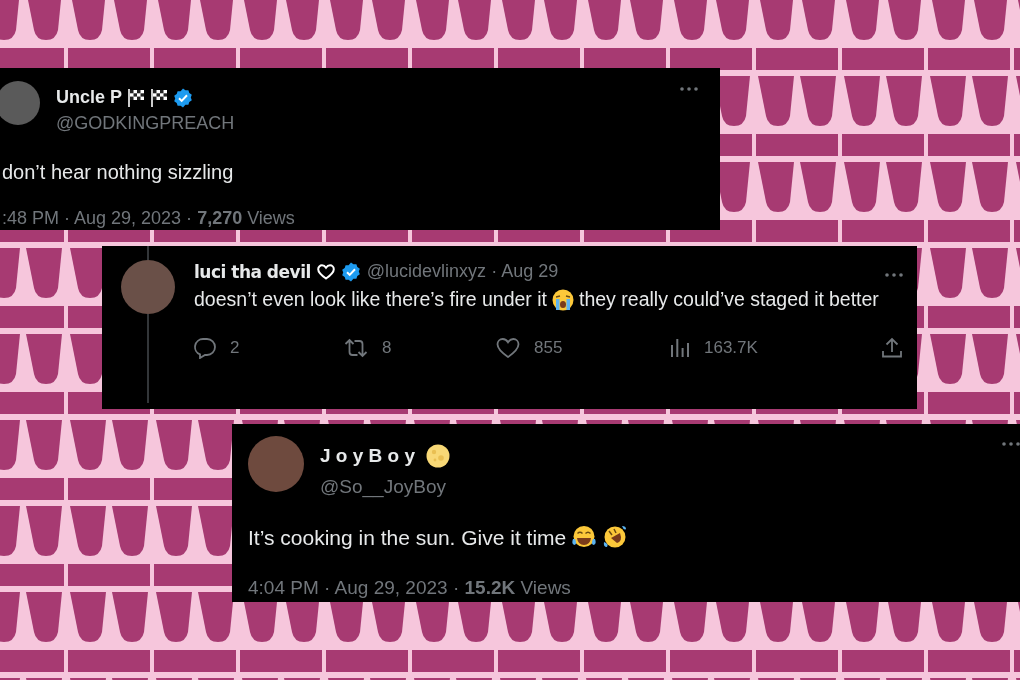 This screenshot has height=680, width=1020. I want to click on like-button: 855, so click(529, 348).